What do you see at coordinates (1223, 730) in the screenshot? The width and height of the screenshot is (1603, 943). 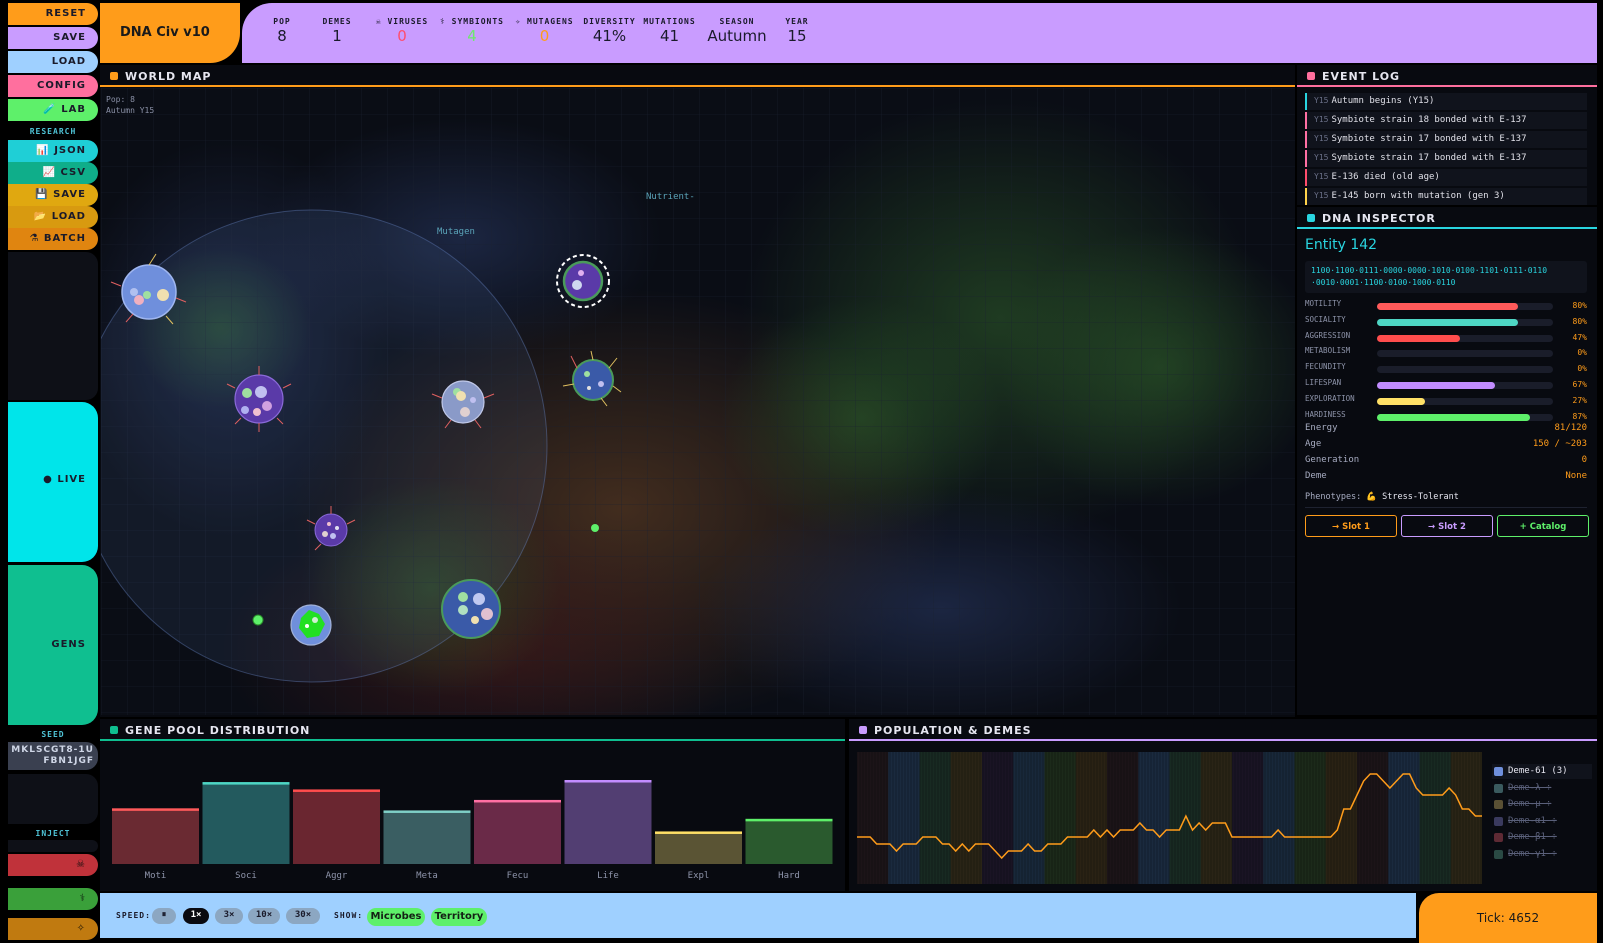 I see `population-header: POPULATION & DEMES` at bounding box center [1223, 730].